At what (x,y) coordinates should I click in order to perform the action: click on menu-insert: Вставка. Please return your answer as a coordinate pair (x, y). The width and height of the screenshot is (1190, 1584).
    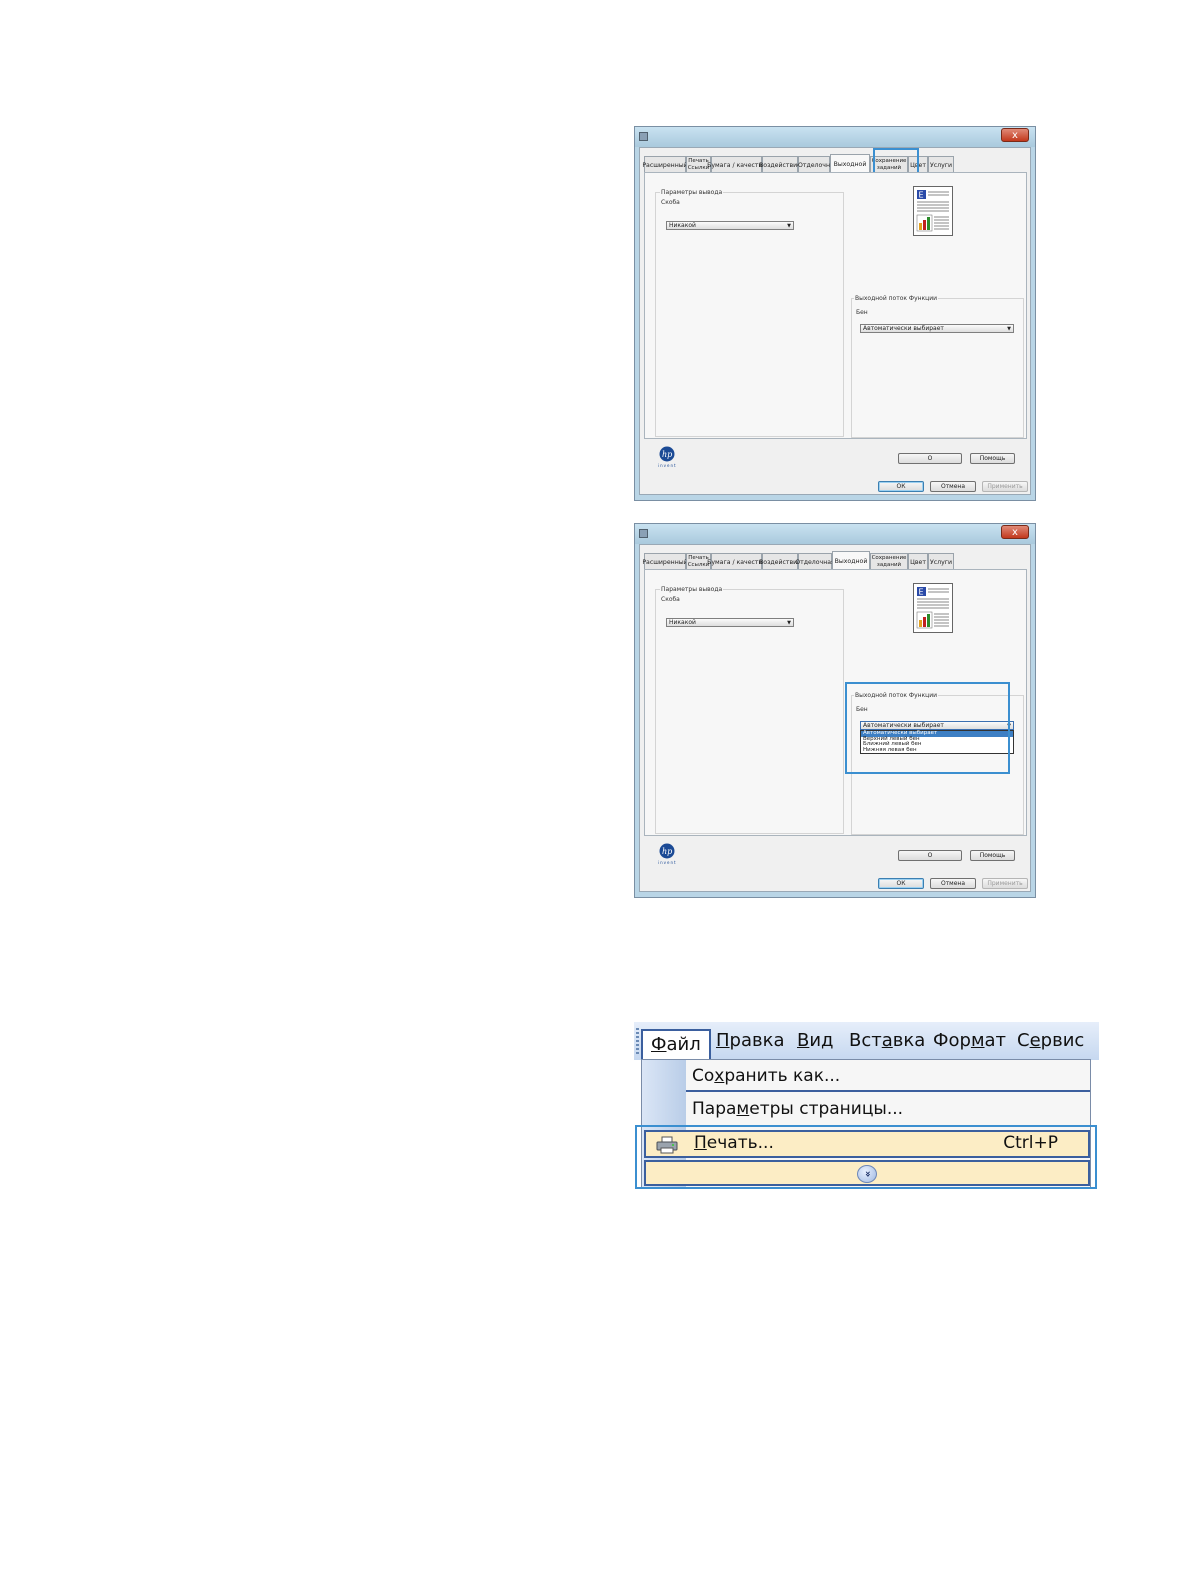
    Looking at the image, I should click on (887, 1040).